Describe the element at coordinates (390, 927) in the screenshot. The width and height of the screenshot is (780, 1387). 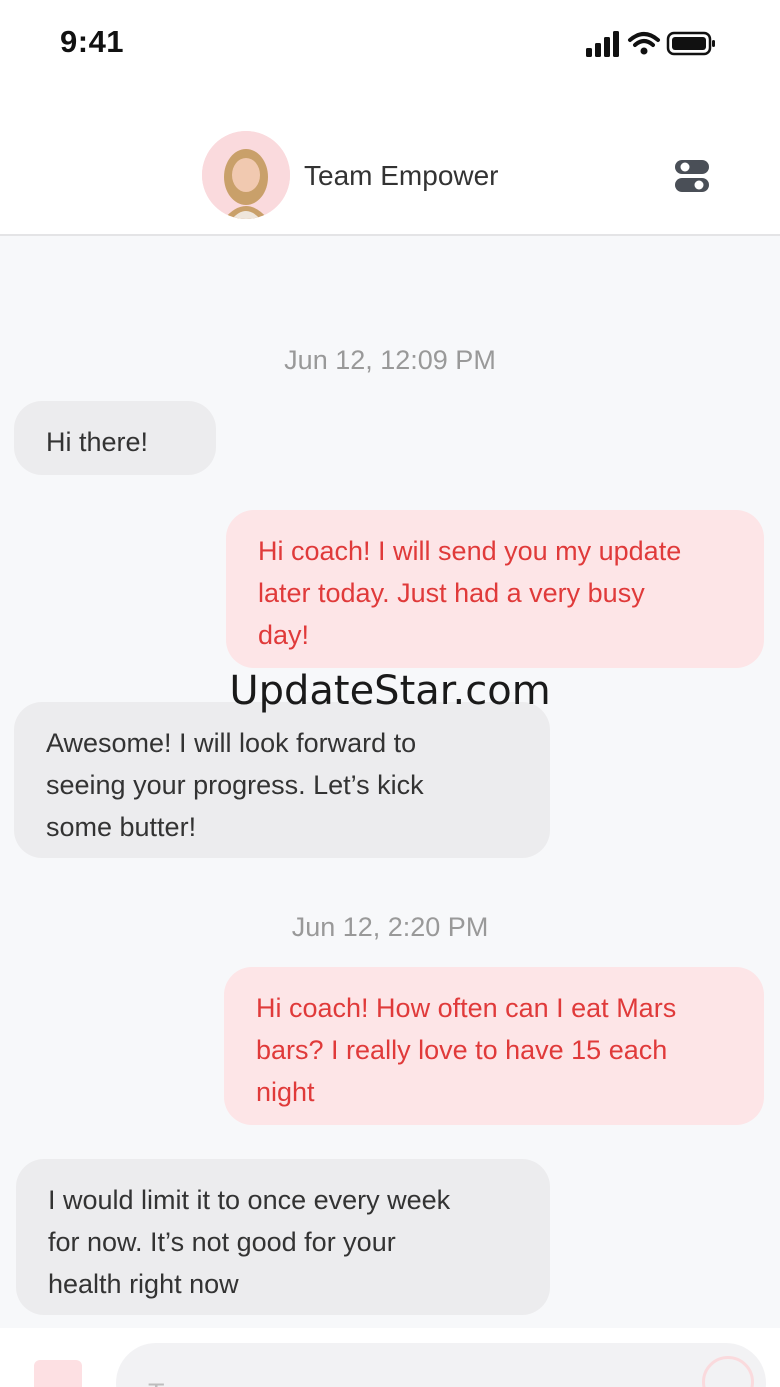
I see `timestamp: Jun 12, 2:20 PM` at that location.